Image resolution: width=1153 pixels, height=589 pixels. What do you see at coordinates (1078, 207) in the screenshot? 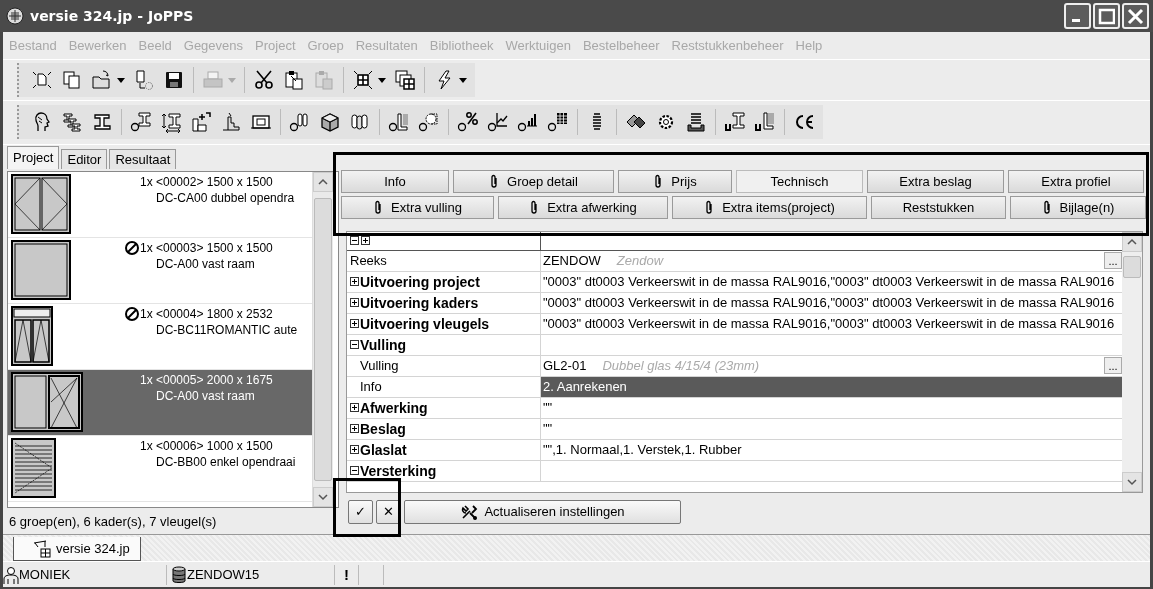
I see `detail-tab: Bijlage(n)` at bounding box center [1078, 207].